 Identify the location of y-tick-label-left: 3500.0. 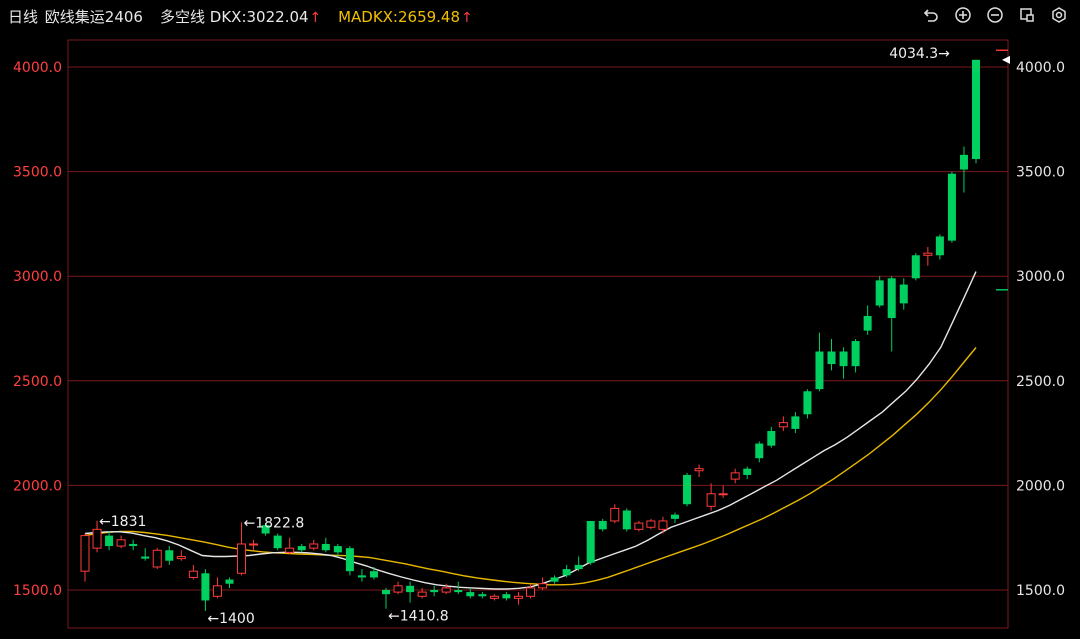
(37, 173).